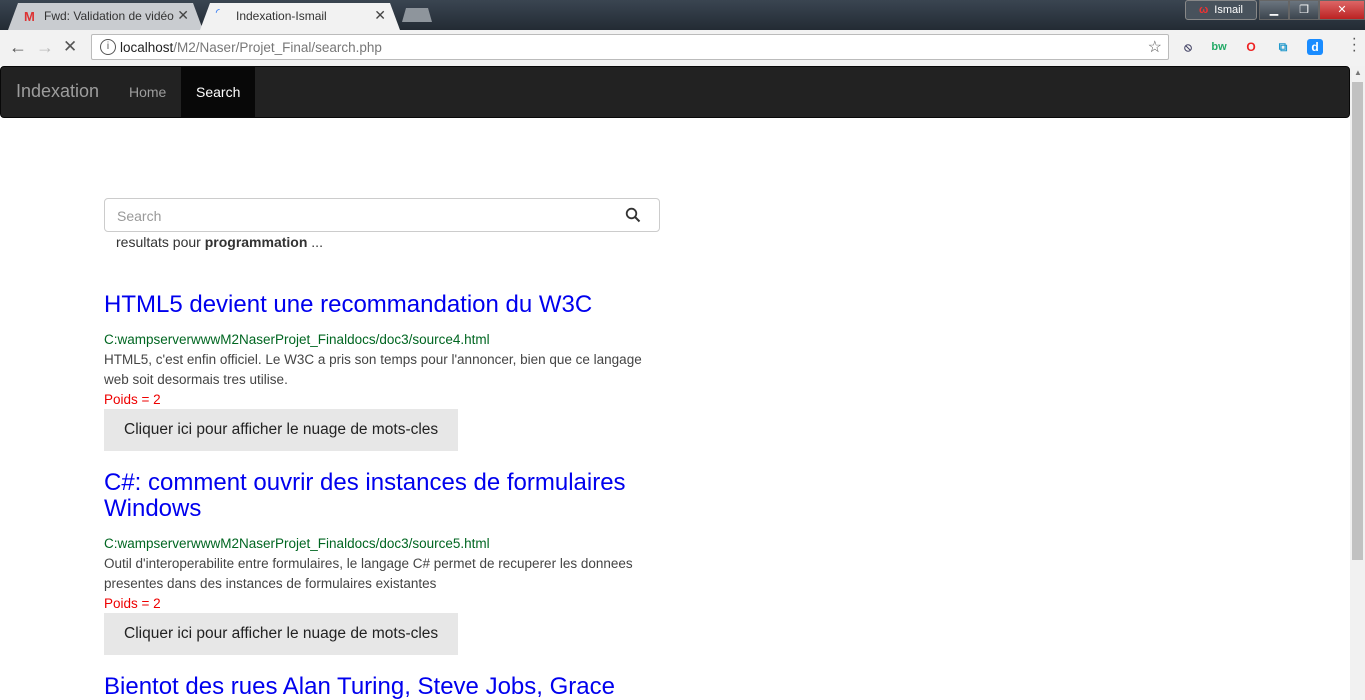 This screenshot has height=700, width=1365. What do you see at coordinates (108, 47) in the screenshot?
I see `info-icon: i` at bounding box center [108, 47].